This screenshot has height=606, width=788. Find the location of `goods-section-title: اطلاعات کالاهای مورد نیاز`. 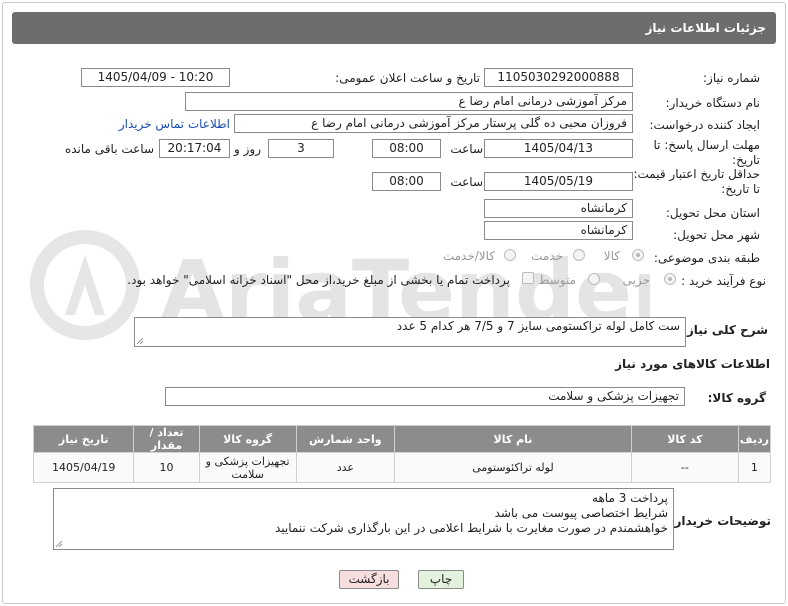

goods-section-title: اطلاعات کالاهای مورد نیاز is located at coordinates (692, 364).